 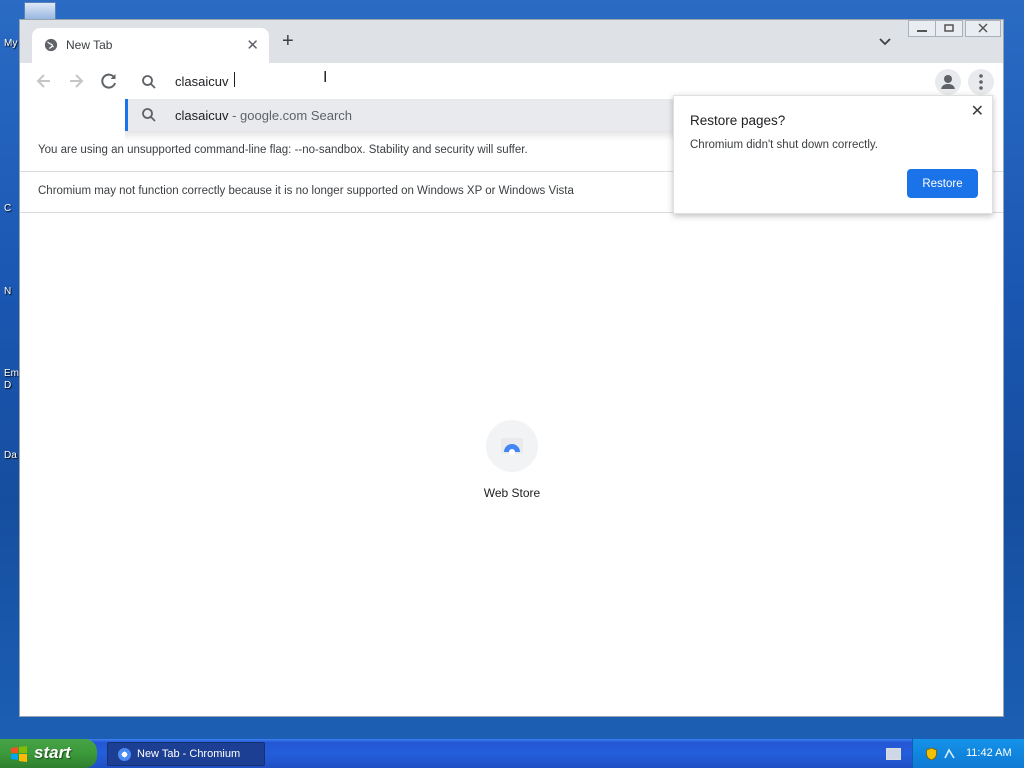 I want to click on desktop-label-1: My, so click(x=11, y=43).